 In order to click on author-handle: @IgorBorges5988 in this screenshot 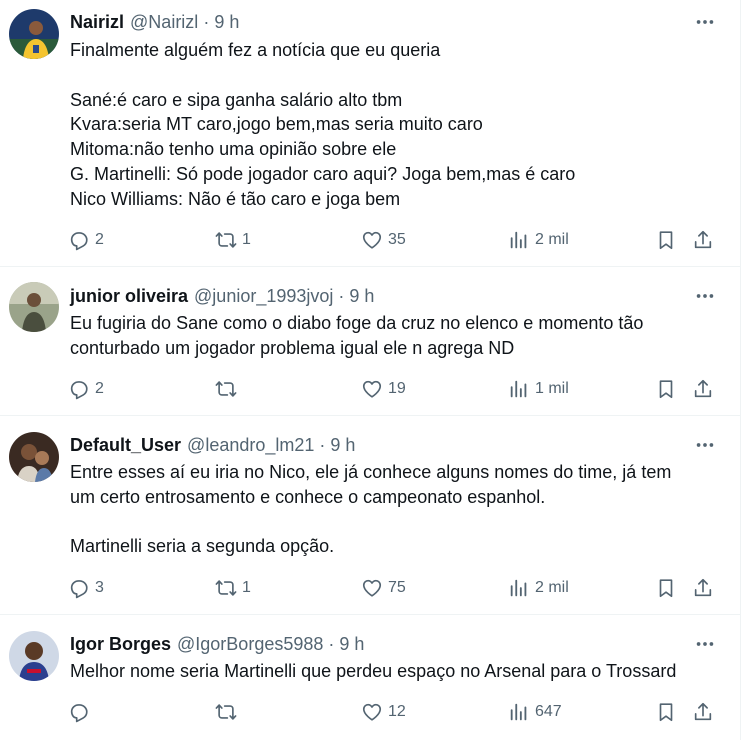, I will do `click(250, 644)`.